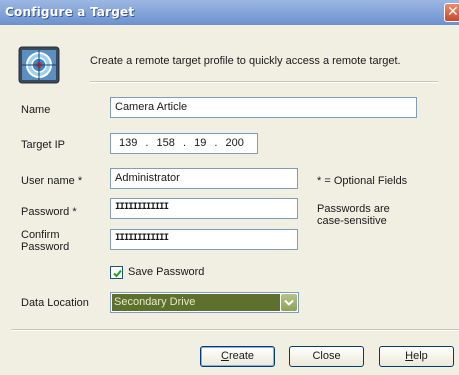 The width and height of the screenshot is (459, 375). I want to click on password-field: IIIIIIIIIIII, so click(204, 208).